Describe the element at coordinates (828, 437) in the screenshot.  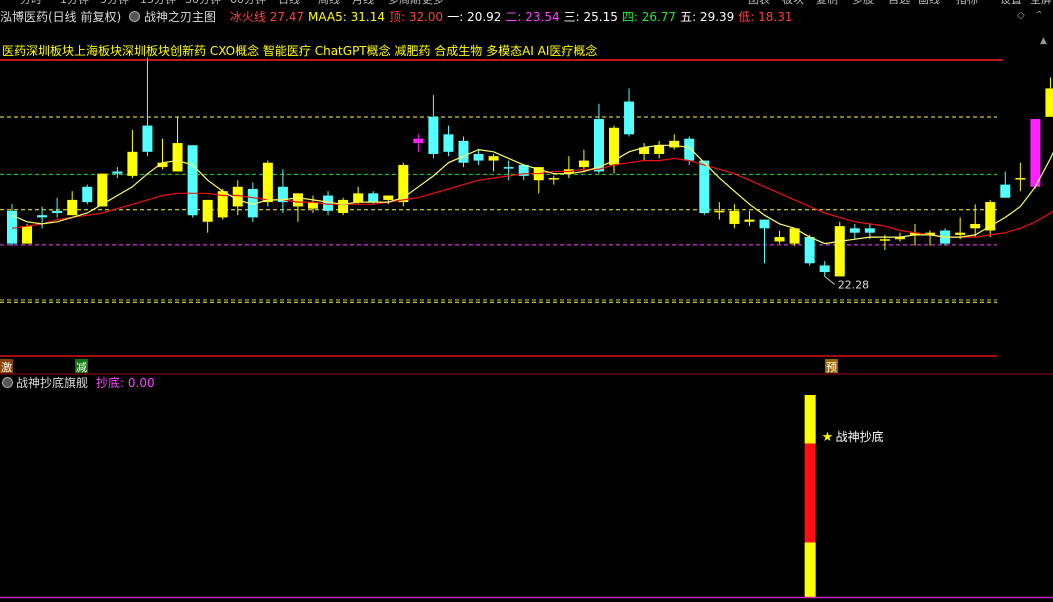
I see `star-icon: ★` at that location.